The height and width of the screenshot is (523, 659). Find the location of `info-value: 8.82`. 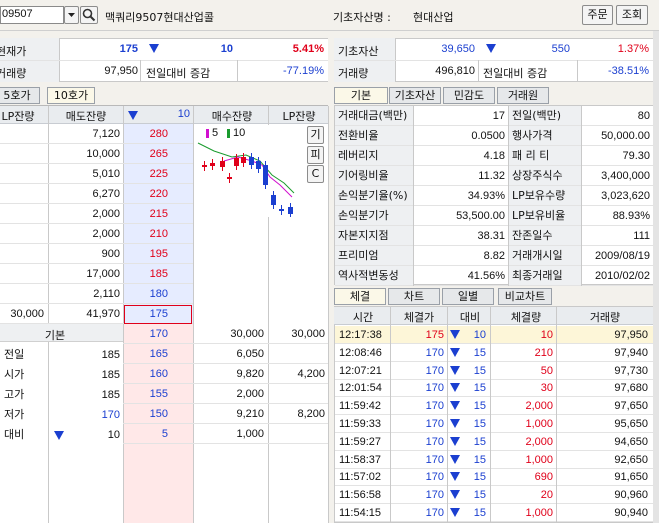

info-value: 8.82 is located at coordinates (494, 256).